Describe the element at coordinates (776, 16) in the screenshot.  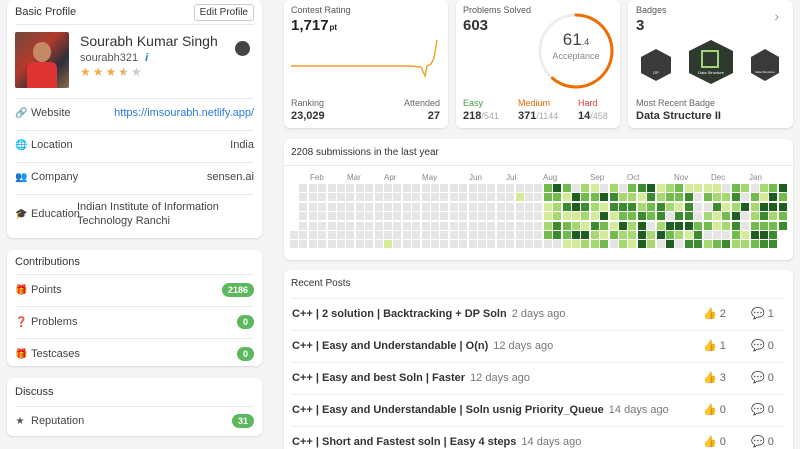
I see `chevron-right-icon: ›` at that location.